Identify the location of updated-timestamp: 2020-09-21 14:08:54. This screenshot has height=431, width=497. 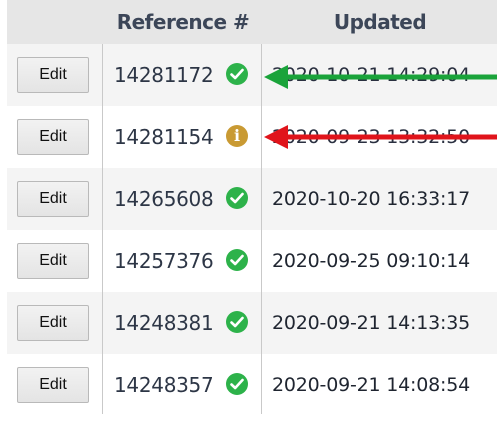
(371, 385).